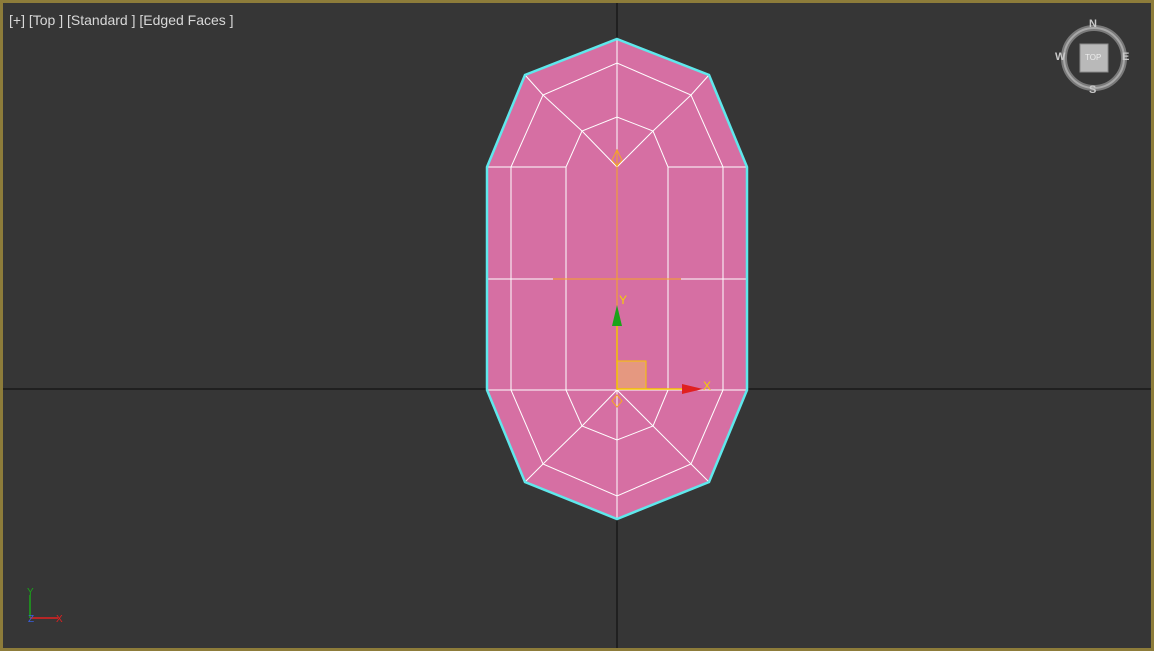 The height and width of the screenshot is (651, 1154). What do you see at coordinates (1060, 57) in the screenshot?
I see `viewcube-west-label: W` at bounding box center [1060, 57].